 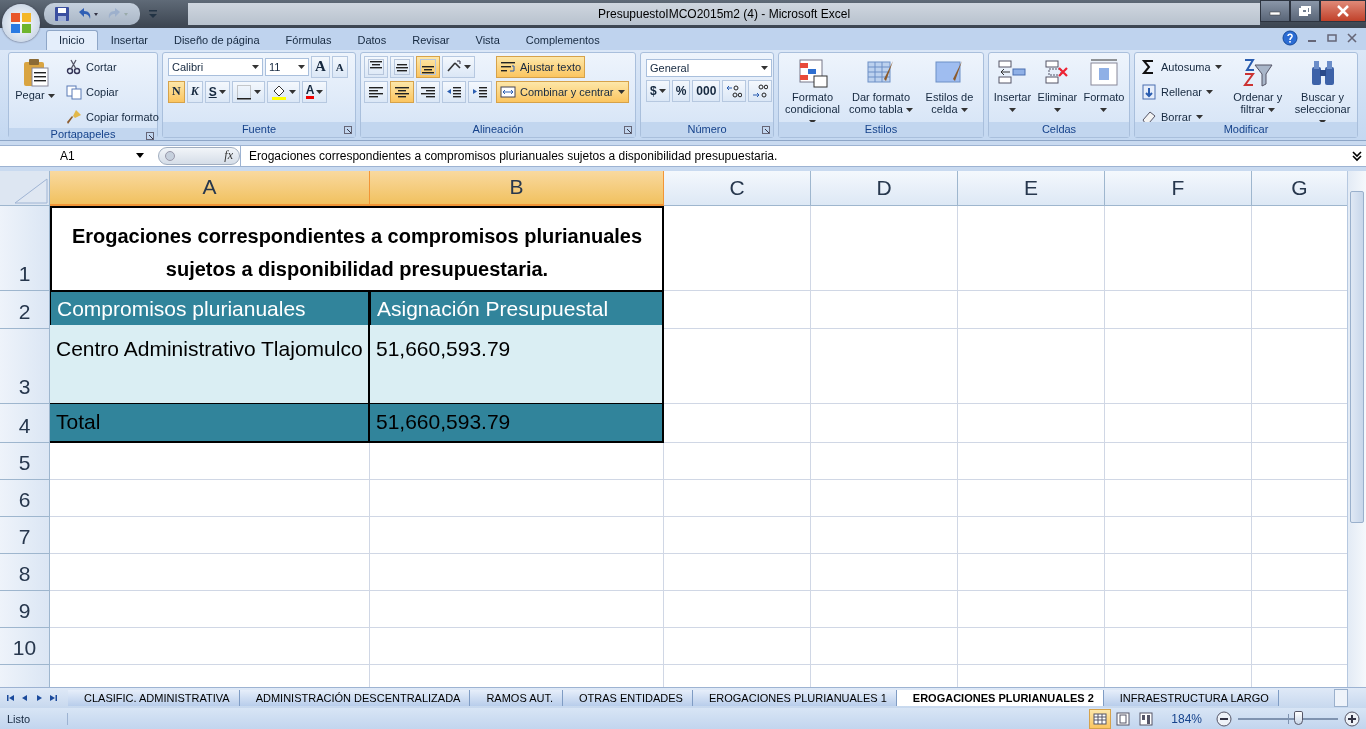 What do you see at coordinates (1357, 155) in the screenshot?
I see `expand-icon` at bounding box center [1357, 155].